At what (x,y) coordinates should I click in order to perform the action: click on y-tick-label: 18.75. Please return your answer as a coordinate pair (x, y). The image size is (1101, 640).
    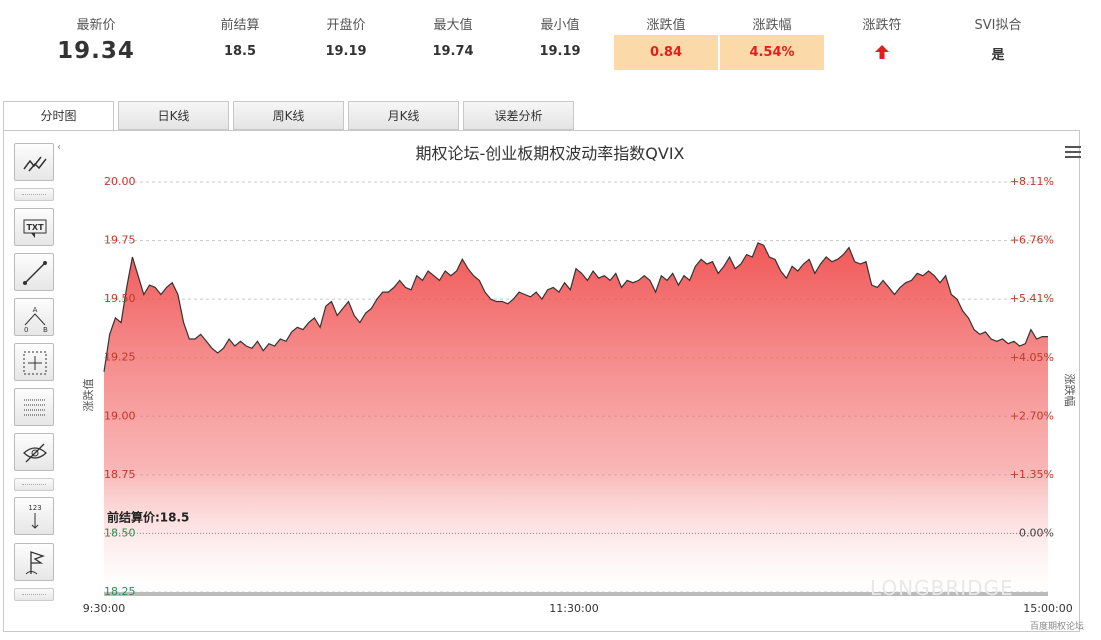
    Looking at the image, I should click on (120, 474).